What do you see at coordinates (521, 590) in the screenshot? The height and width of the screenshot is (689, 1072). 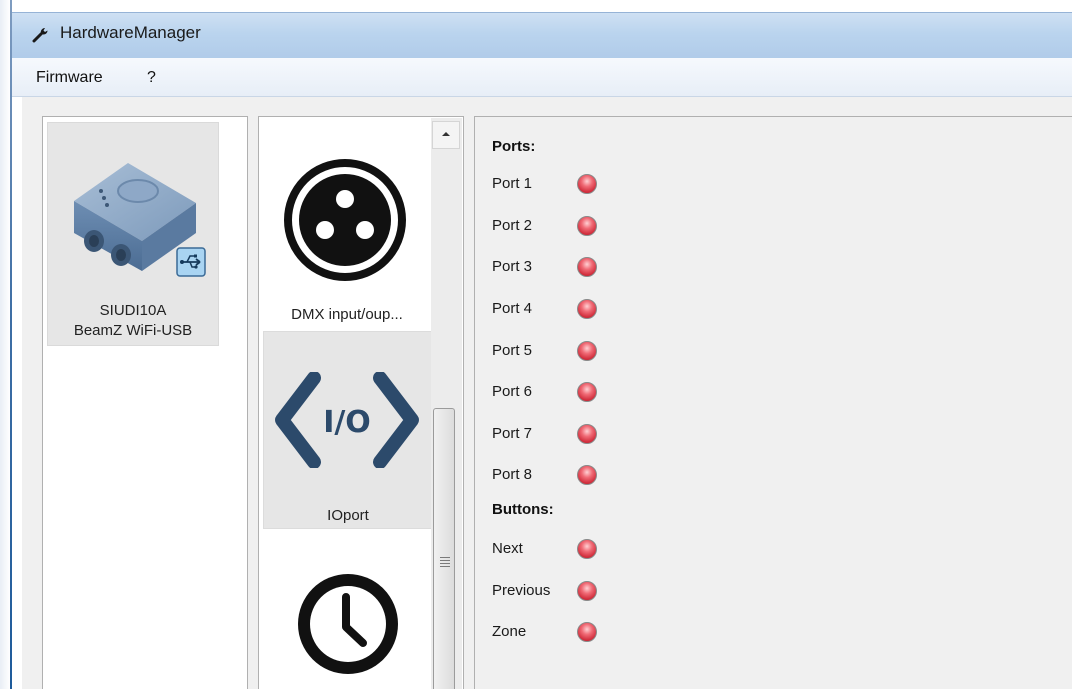 I see `button-label: Previous` at bounding box center [521, 590].